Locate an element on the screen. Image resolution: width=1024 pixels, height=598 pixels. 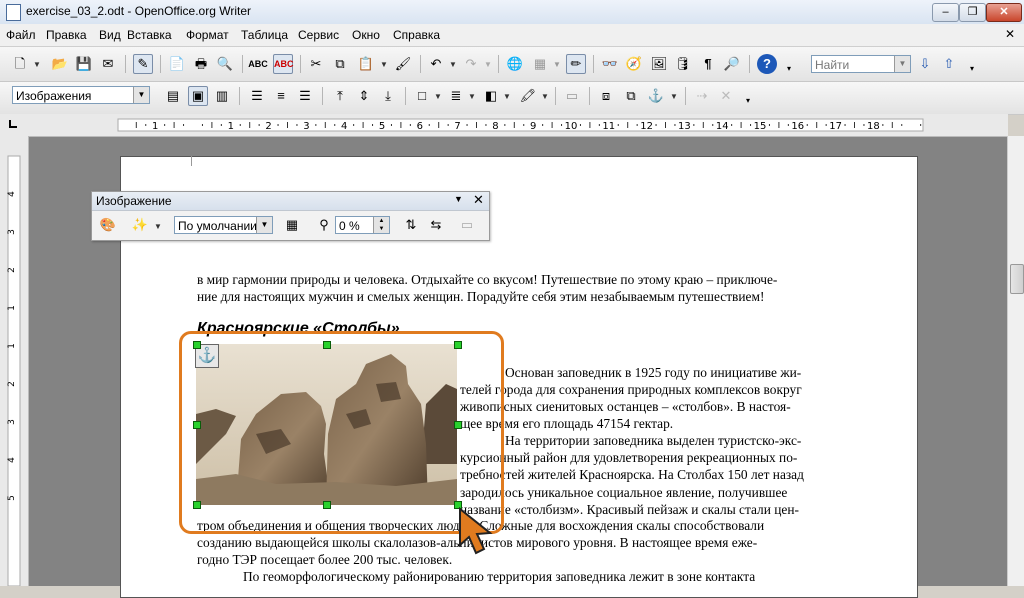
horizontal-ruler-ticks: 1 1 2 3 4 5 6 7 8 9 10 11 12 13 14 15 16 17 18 is located at coordinates (520, 125).